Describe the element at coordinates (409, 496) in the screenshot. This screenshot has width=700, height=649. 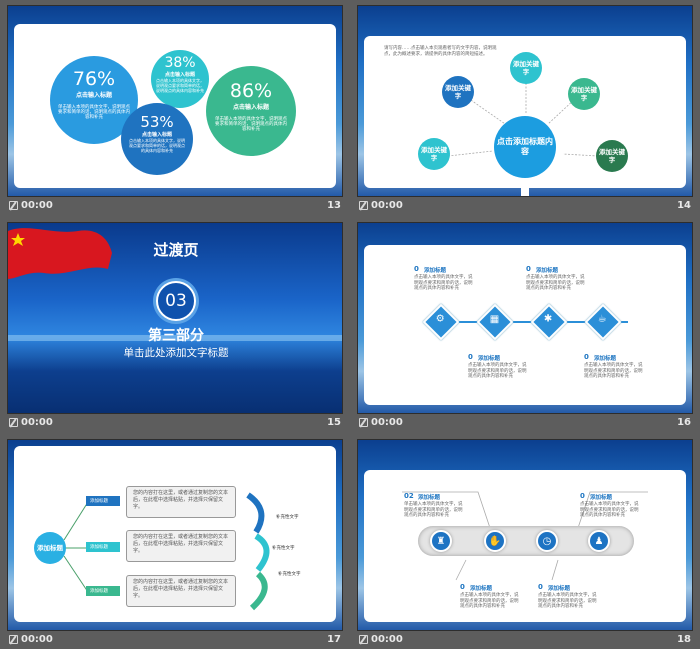
I see `item-number: 02` at that location.